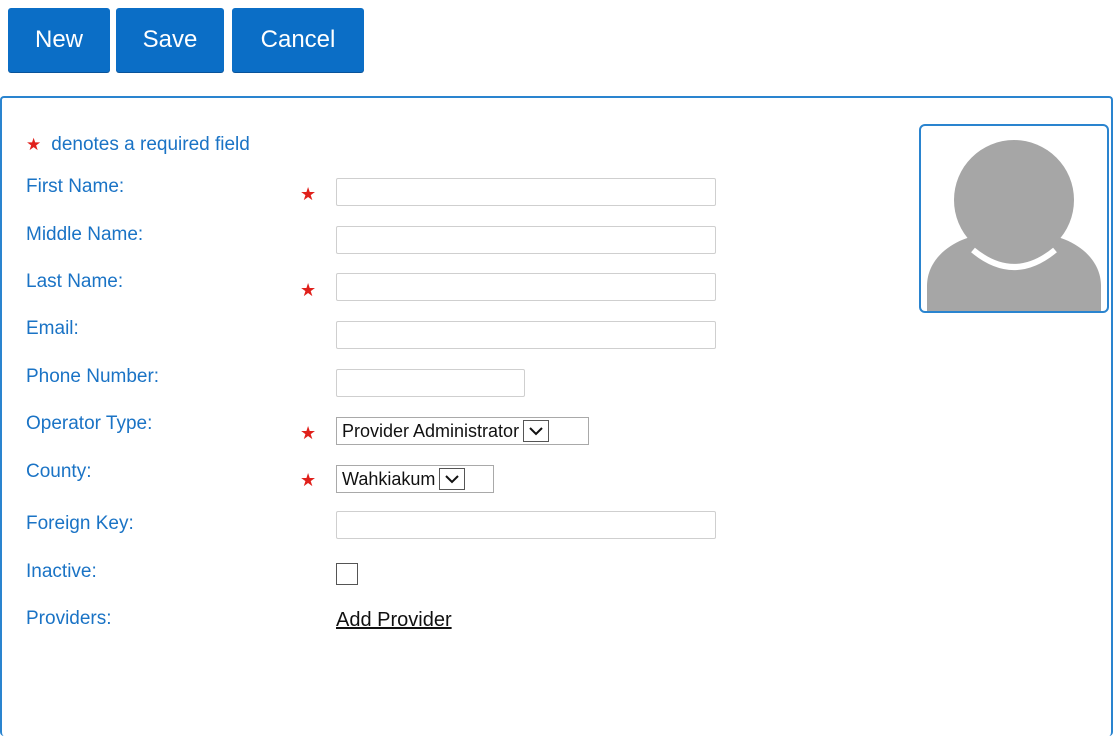 The width and height of the screenshot is (1115, 736). What do you see at coordinates (430, 383) in the screenshot?
I see `phone-number-input` at bounding box center [430, 383].